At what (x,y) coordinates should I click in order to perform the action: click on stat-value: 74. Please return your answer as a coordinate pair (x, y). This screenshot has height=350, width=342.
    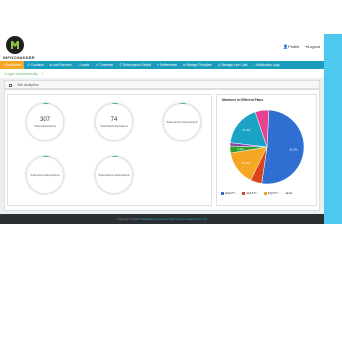
    Looking at the image, I should click on (114, 120).